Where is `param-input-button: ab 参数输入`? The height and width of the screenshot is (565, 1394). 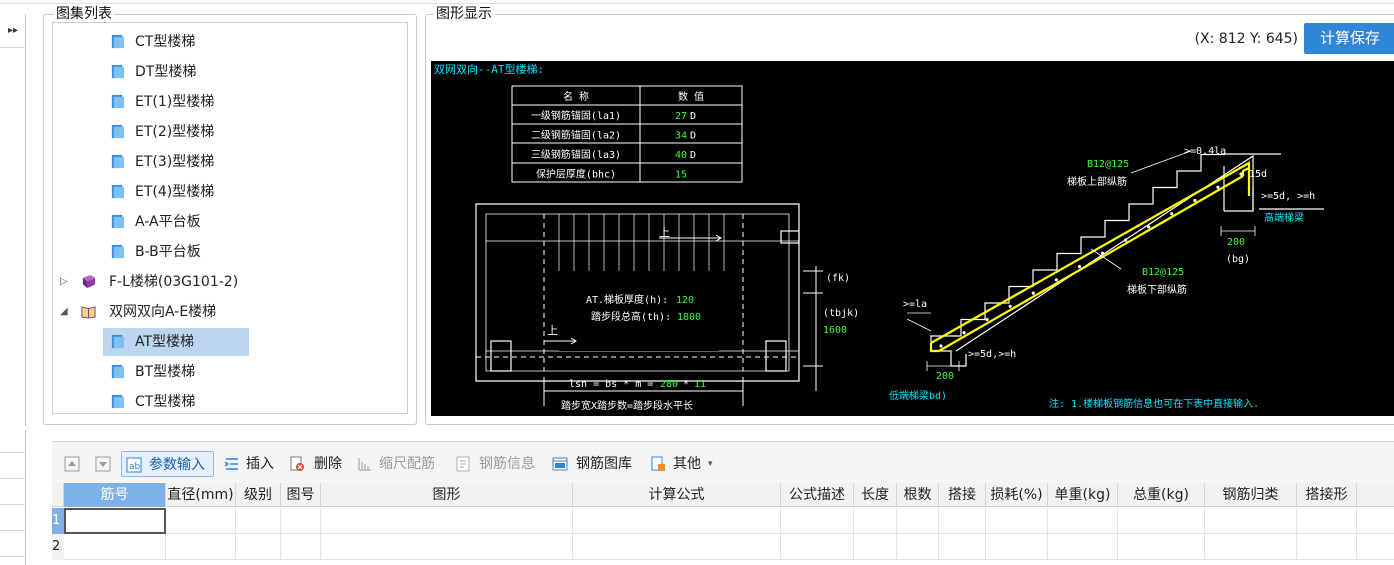 param-input-button: ab 参数输入 is located at coordinates (167, 464).